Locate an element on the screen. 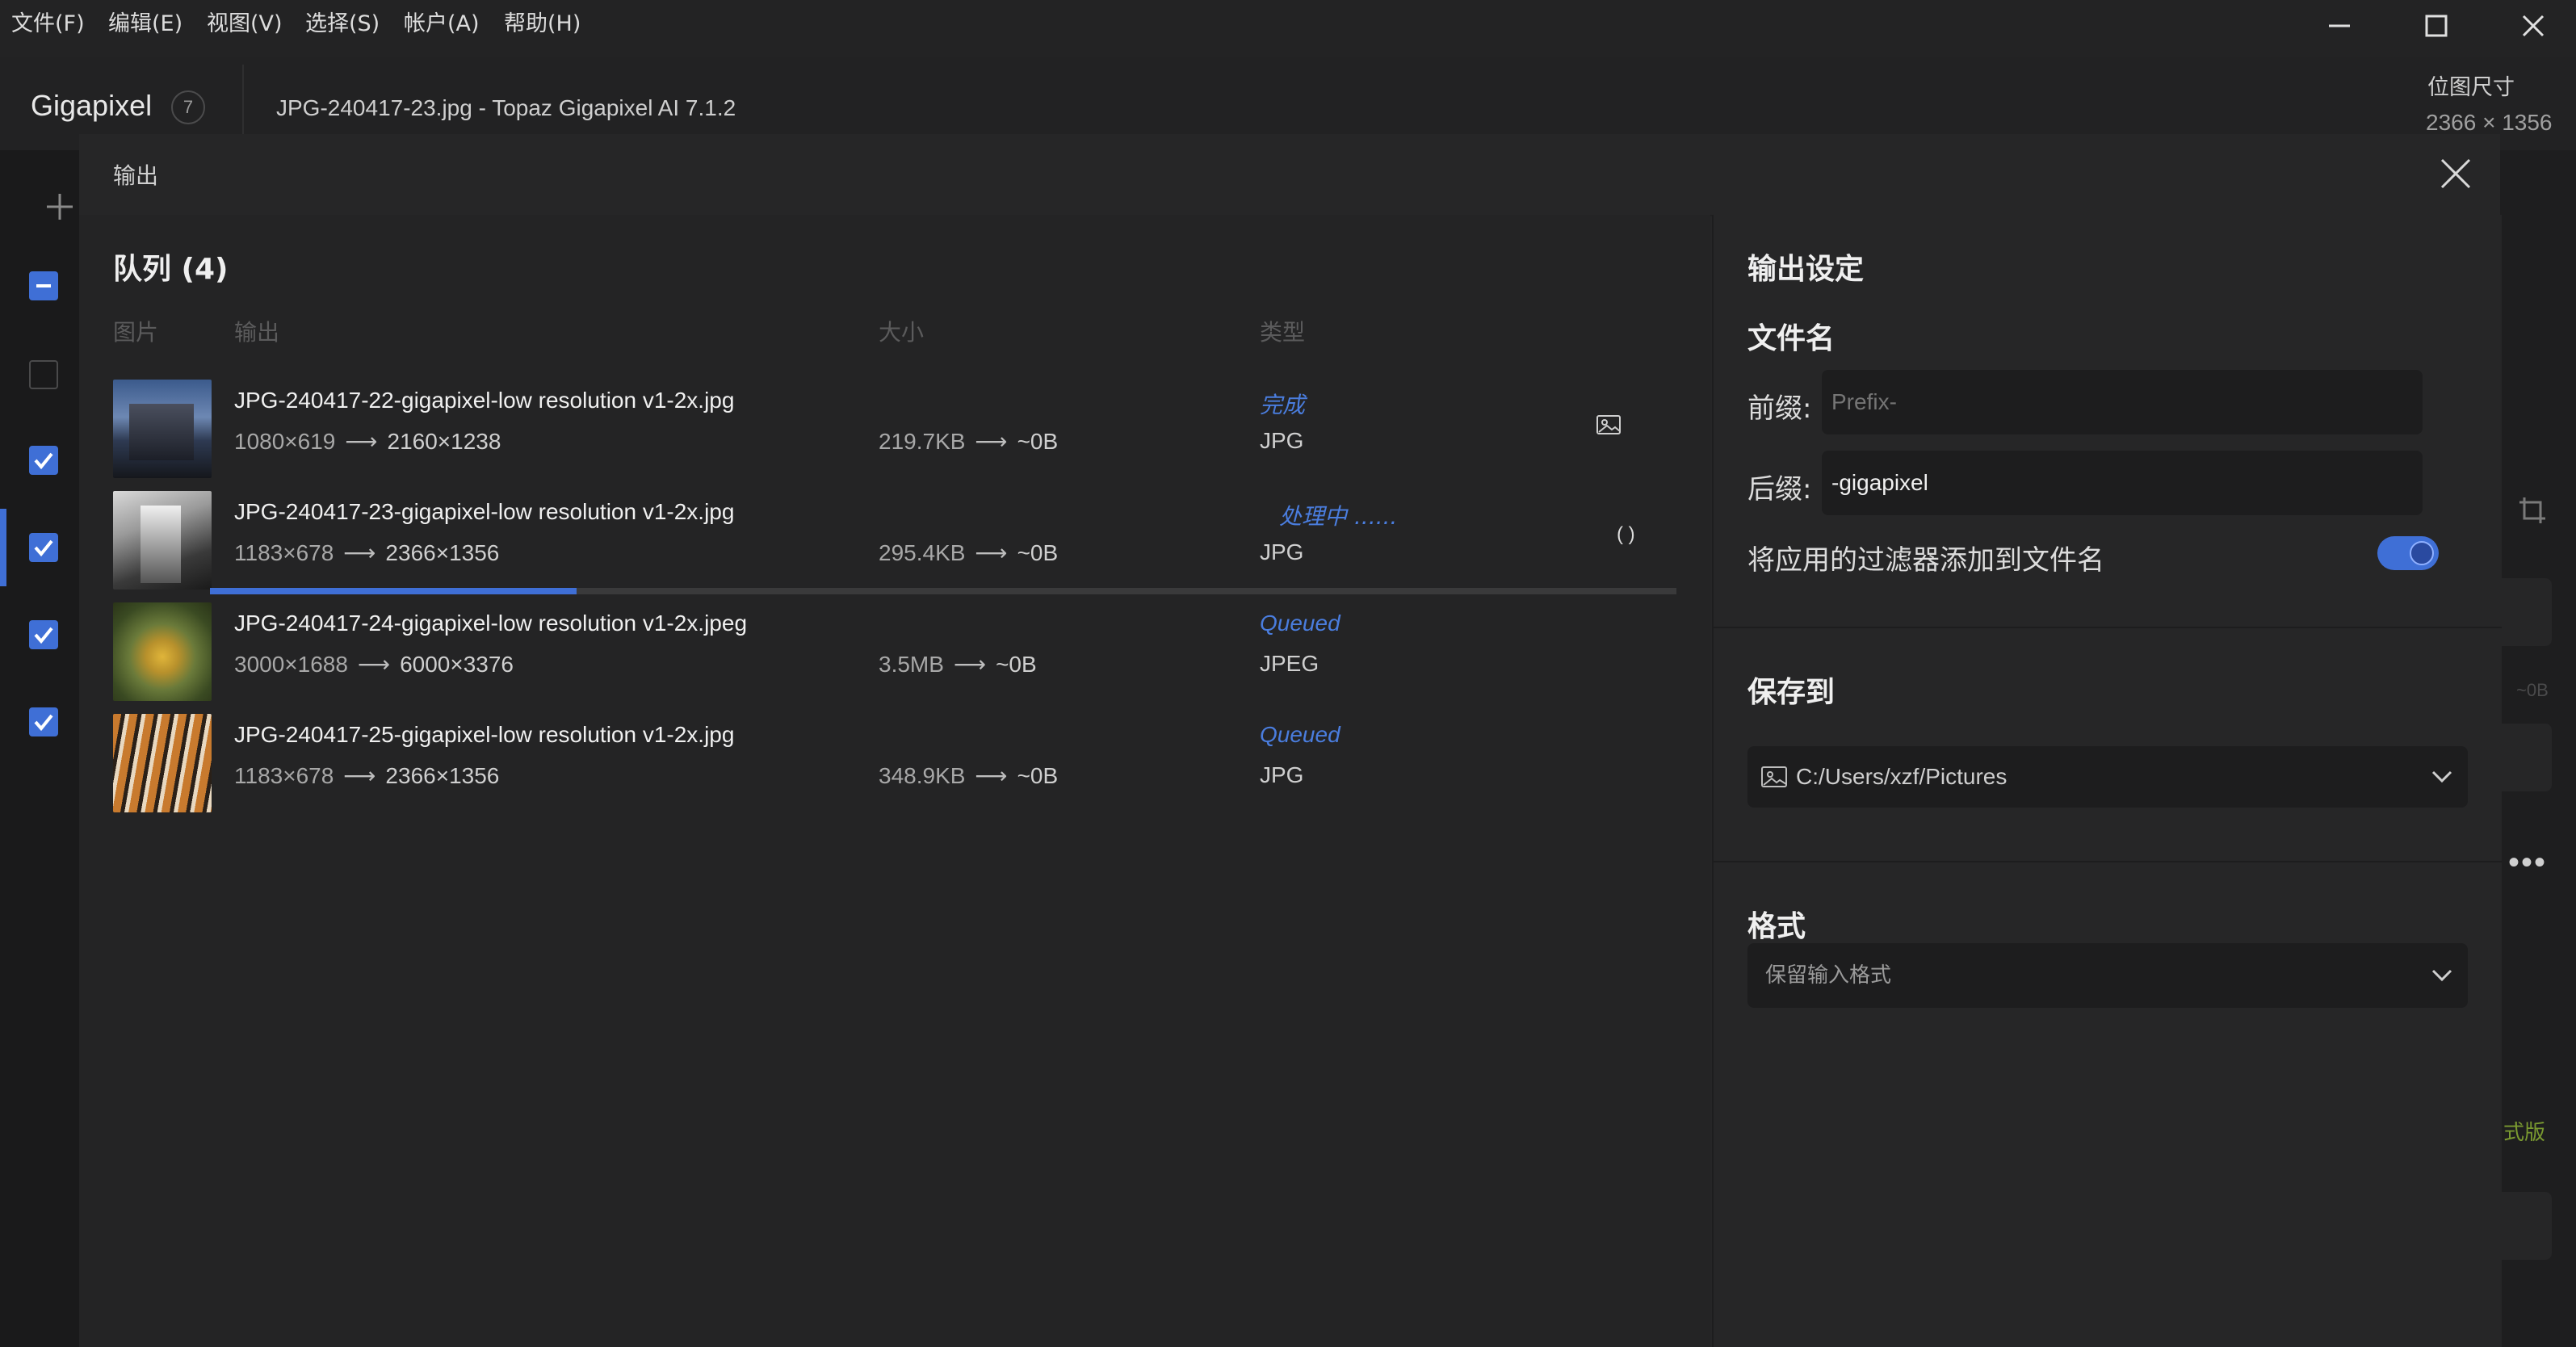 This screenshot has width=2576, height=1347. dim-to: 2160×1238 is located at coordinates (444, 441).